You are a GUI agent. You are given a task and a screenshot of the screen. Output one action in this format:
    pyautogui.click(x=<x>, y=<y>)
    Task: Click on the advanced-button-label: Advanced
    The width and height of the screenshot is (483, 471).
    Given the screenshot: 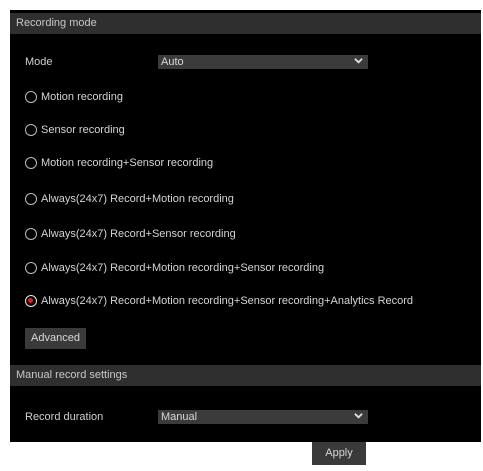 What is the action you would take?
    pyautogui.click(x=55, y=338)
    